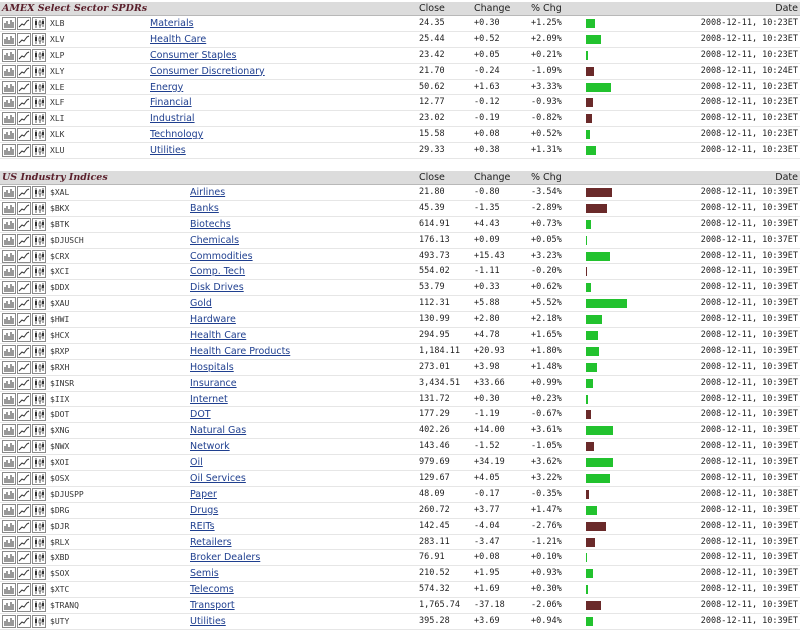 The height and width of the screenshot is (630, 800). Describe the element at coordinates (193, 55) in the screenshot. I see `name-link: Consumer Staples` at that location.